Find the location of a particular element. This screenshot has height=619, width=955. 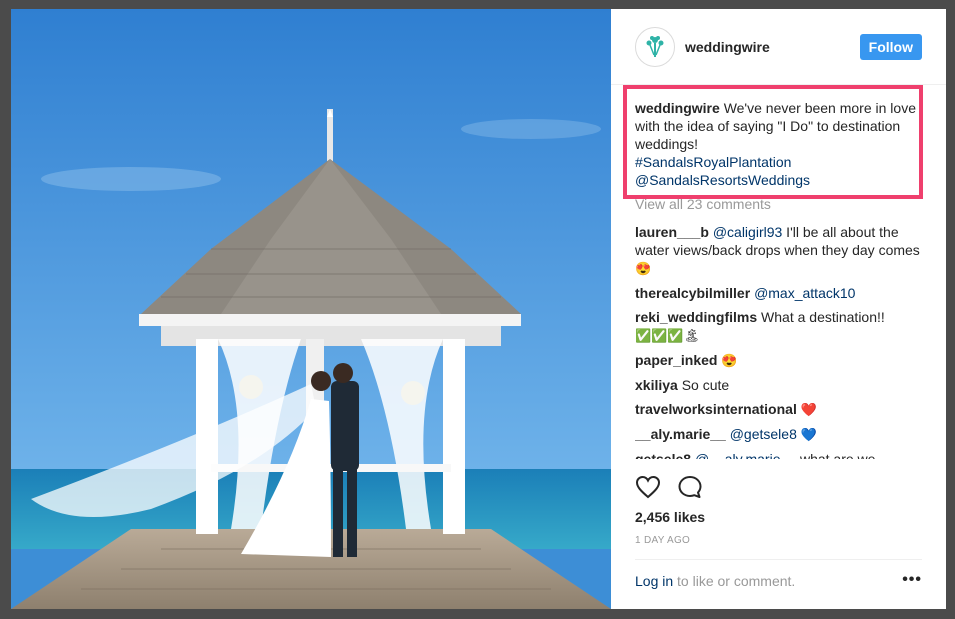

comment-item: paper_inked 😍 is located at coordinates (778, 360).